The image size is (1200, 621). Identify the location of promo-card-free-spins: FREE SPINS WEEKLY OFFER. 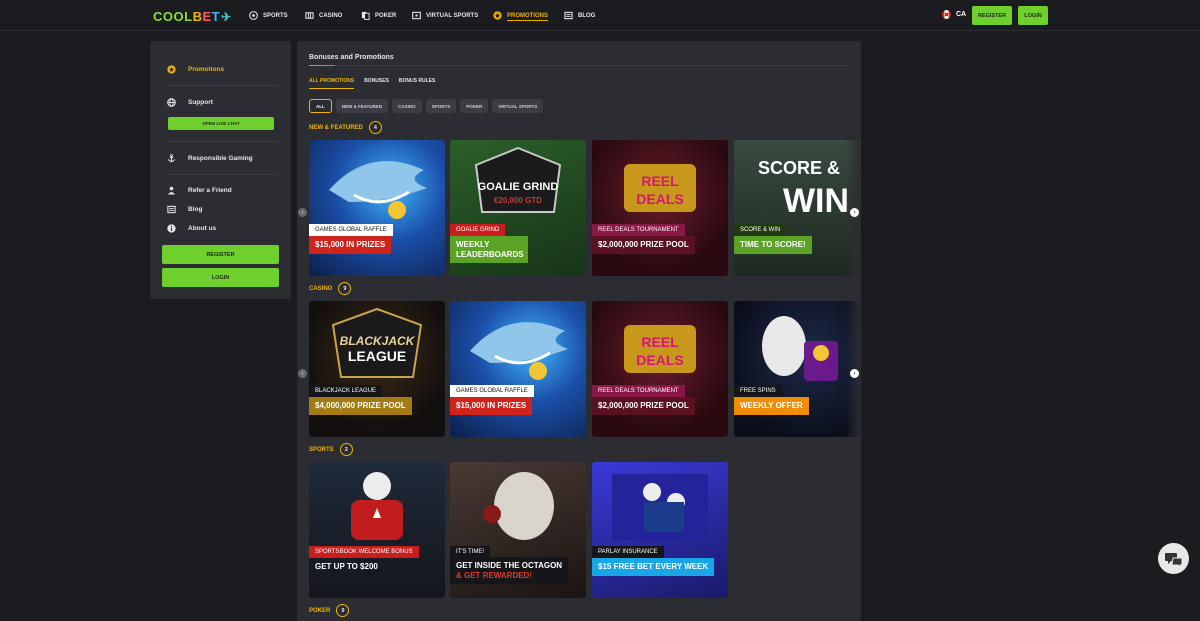
(797, 369).